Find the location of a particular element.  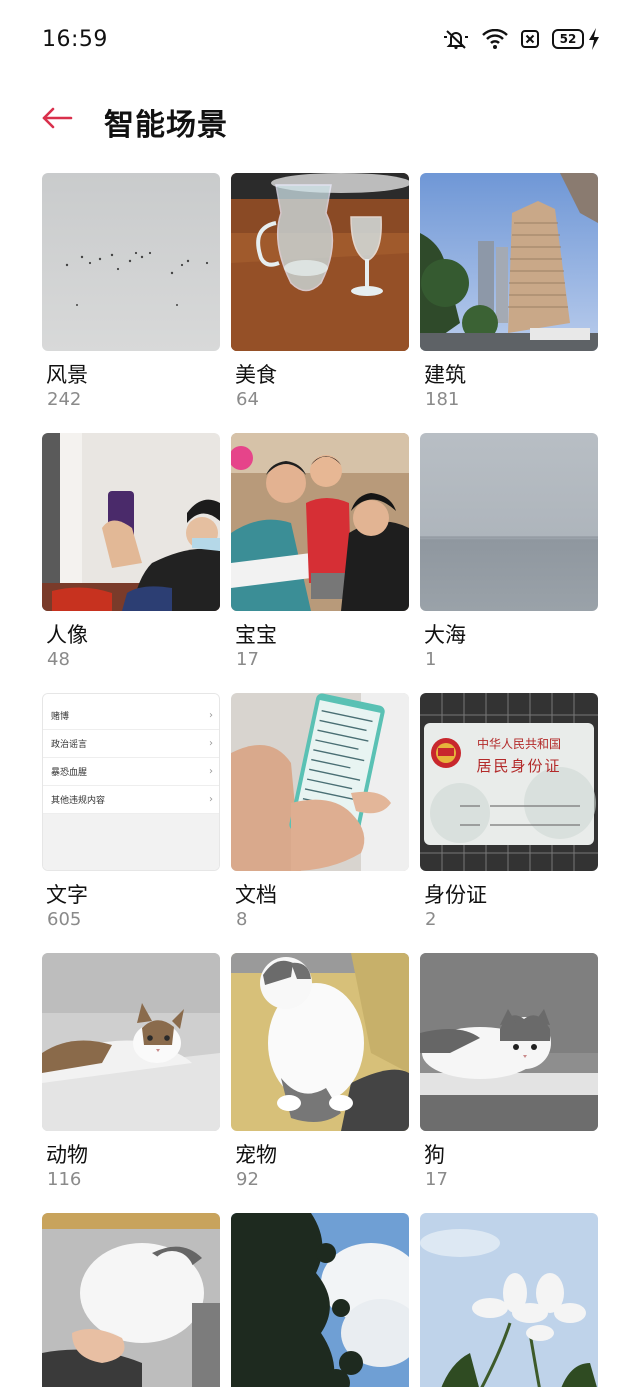

scene-count: 1 is located at coordinates (431, 659).